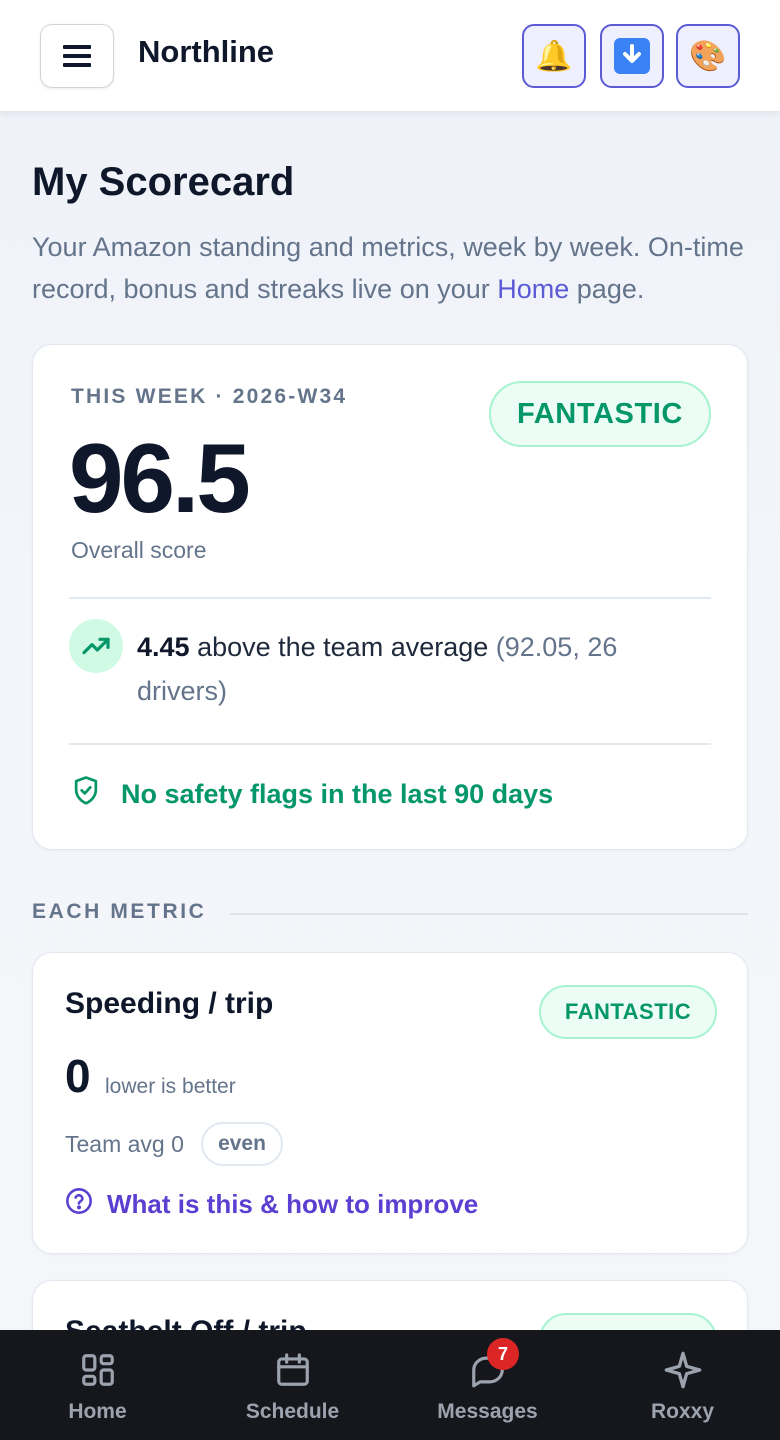 The image size is (780, 1440). Describe the element at coordinates (242, 1144) in the screenshot. I see `comparison-chip: even` at that location.